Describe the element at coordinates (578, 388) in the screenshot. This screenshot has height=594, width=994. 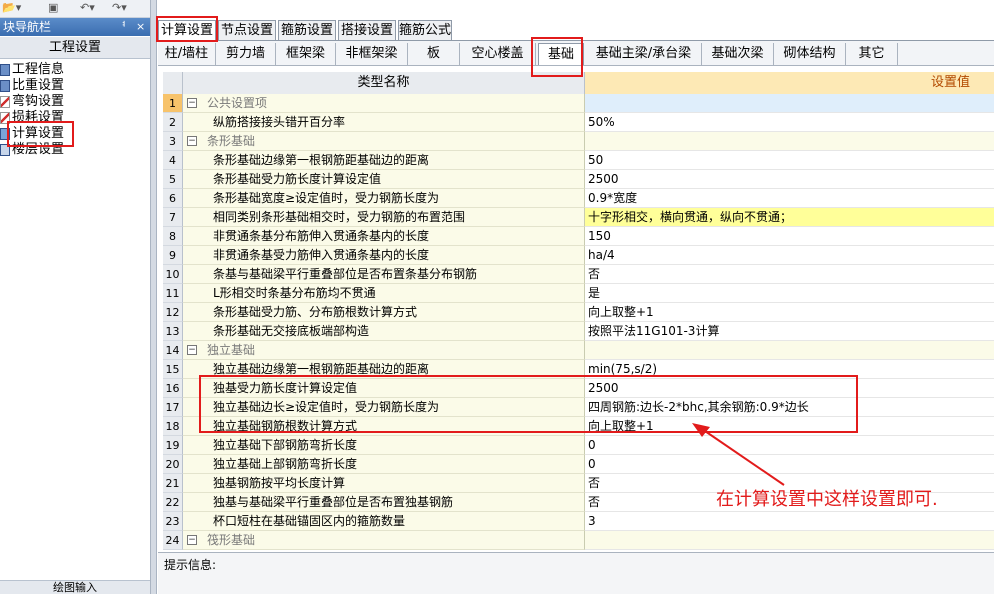
I see `table-row: 16 独基受力筋长度计算设定值 2500` at that location.